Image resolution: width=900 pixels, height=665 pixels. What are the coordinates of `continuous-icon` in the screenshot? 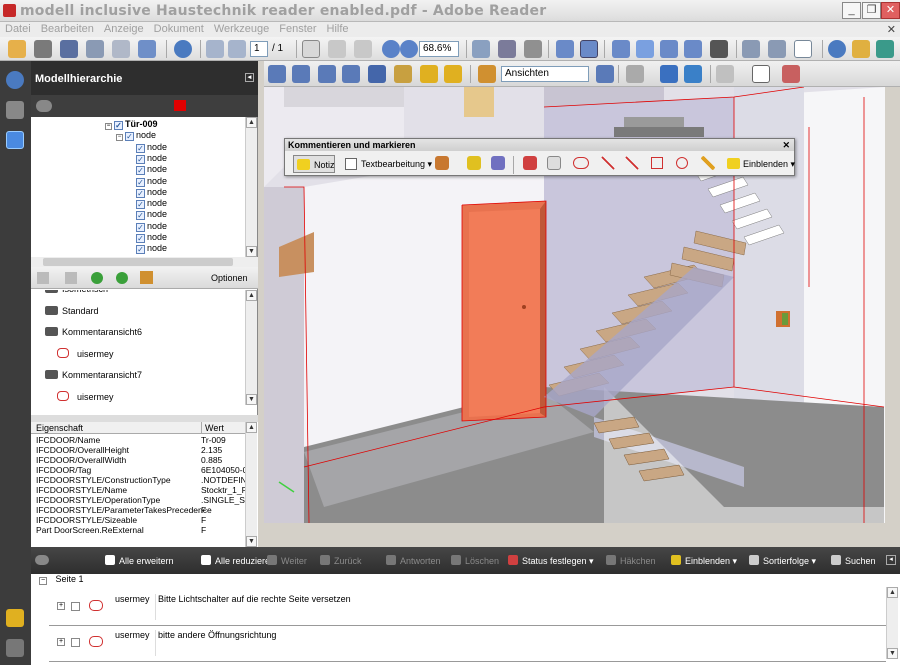 It's located at (645, 49).